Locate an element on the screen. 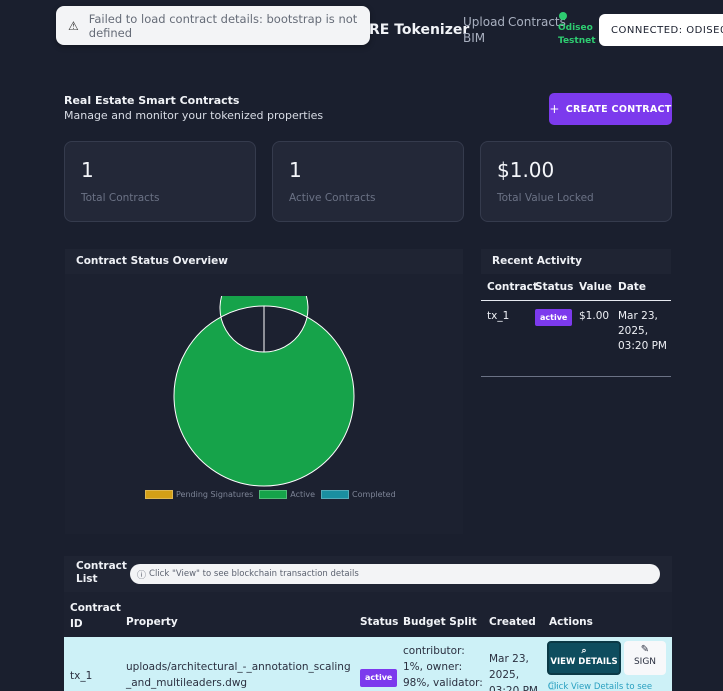  cell-budget-split: contributor: 1%, owner: 98%, validator: is located at coordinates (443, 667).